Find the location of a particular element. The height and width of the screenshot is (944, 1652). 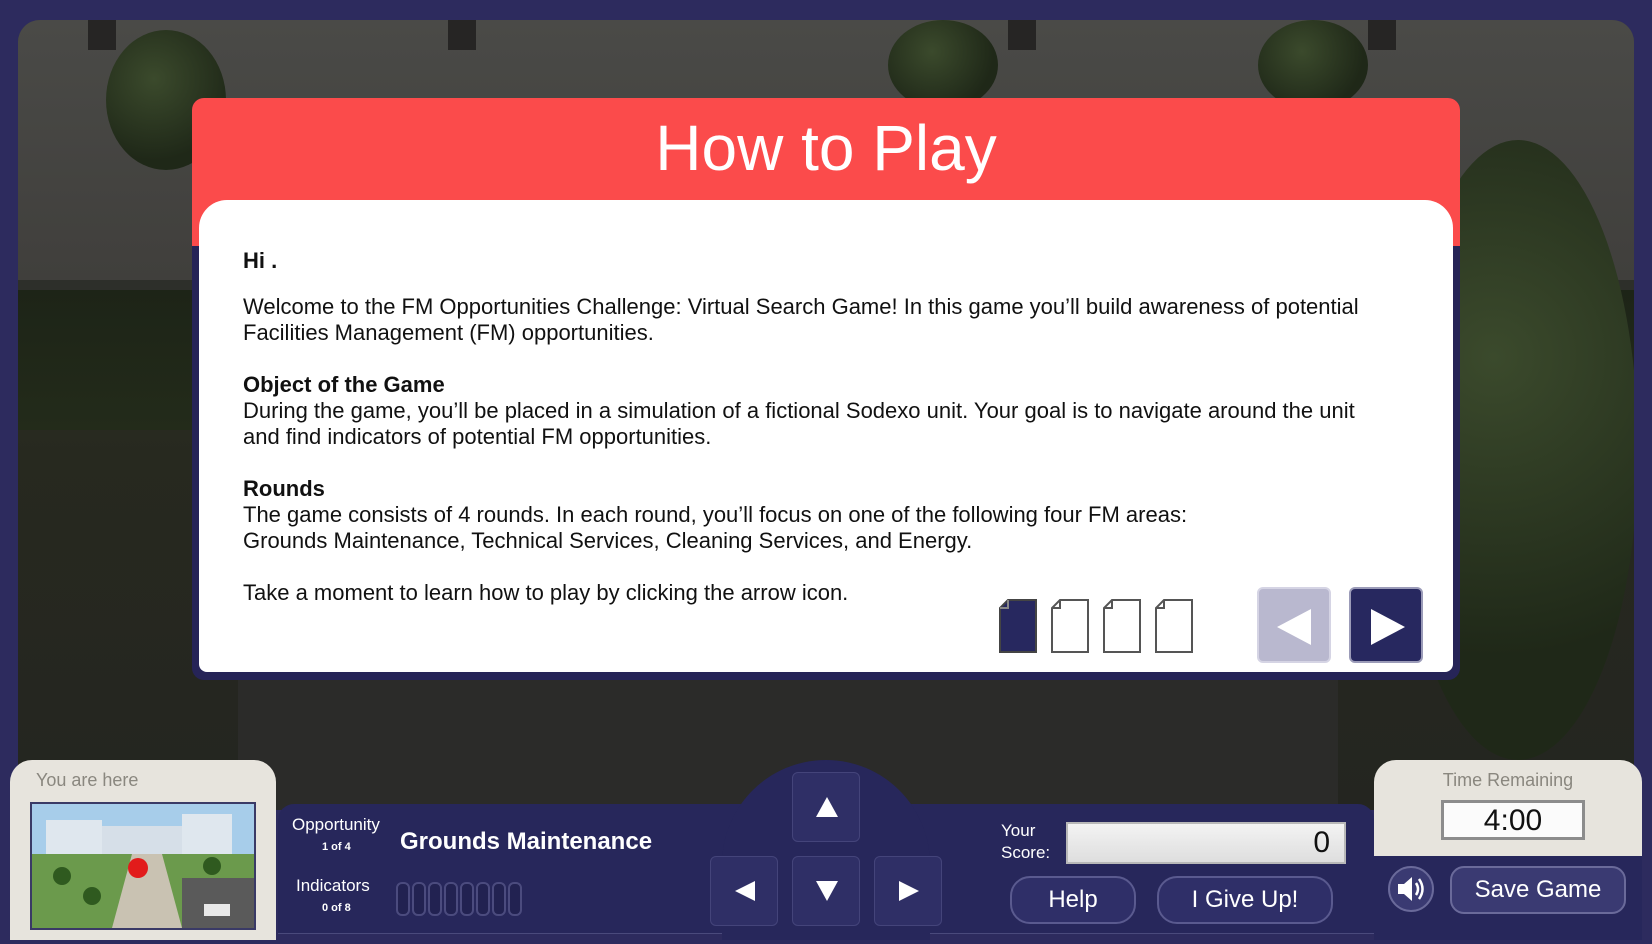

score-label: Your Score: is located at coordinates (1026, 841).